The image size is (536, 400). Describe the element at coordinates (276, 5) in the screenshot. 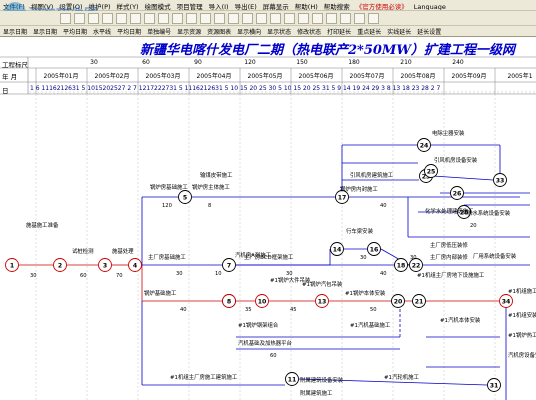

I see `menu-screen: 屏幕显示` at that location.